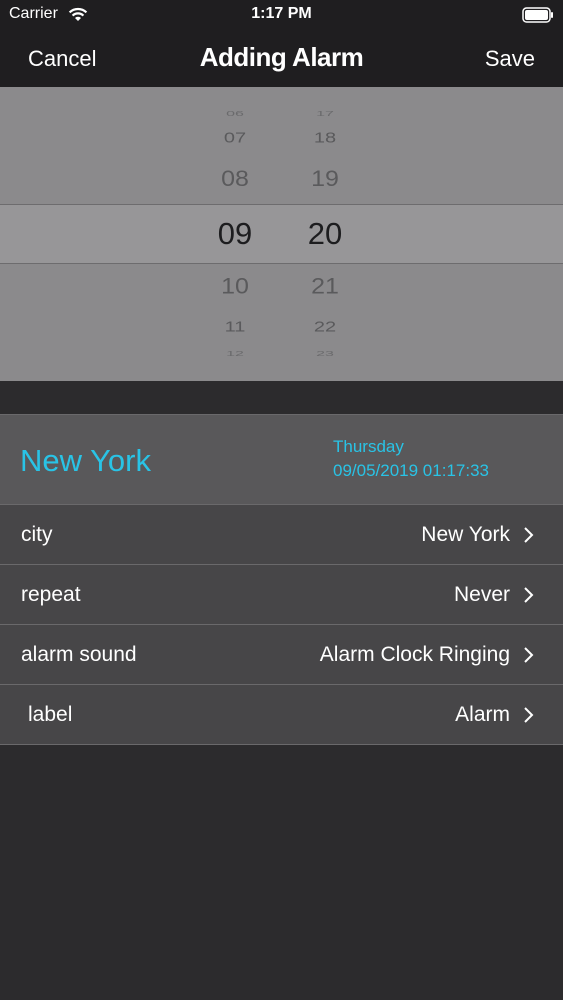 This screenshot has height=1000, width=563. I want to click on minute-option: 23, so click(325, 354).